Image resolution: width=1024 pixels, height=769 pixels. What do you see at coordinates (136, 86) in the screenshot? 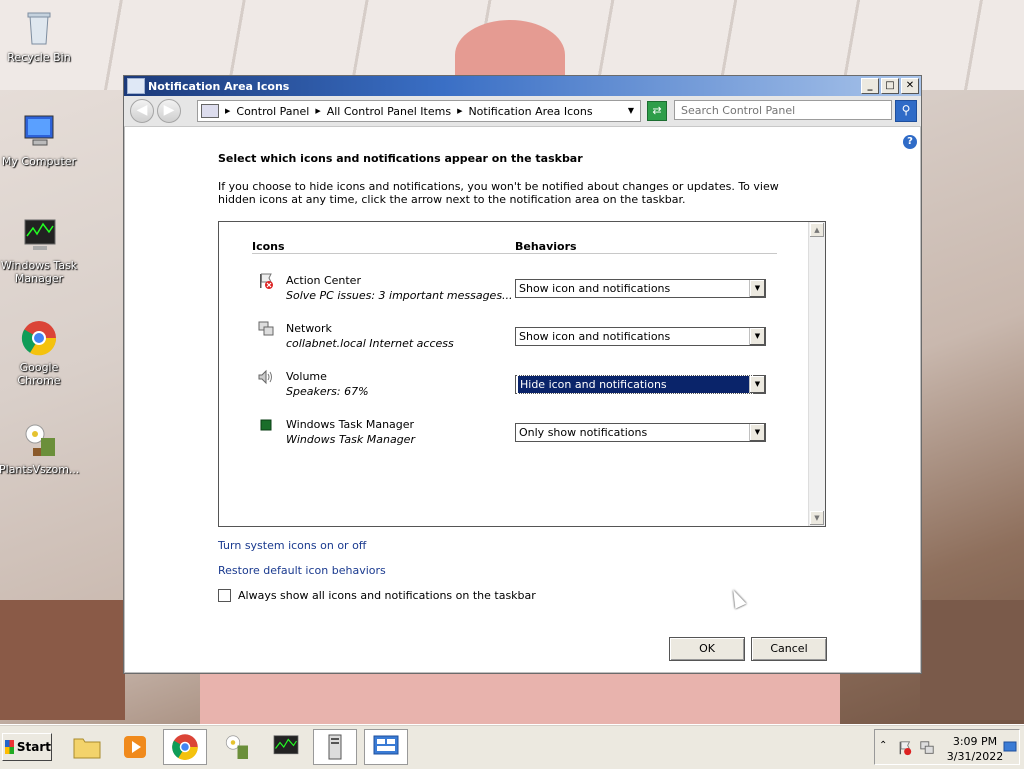
I see `control-panel-window-icon` at bounding box center [136, 86].